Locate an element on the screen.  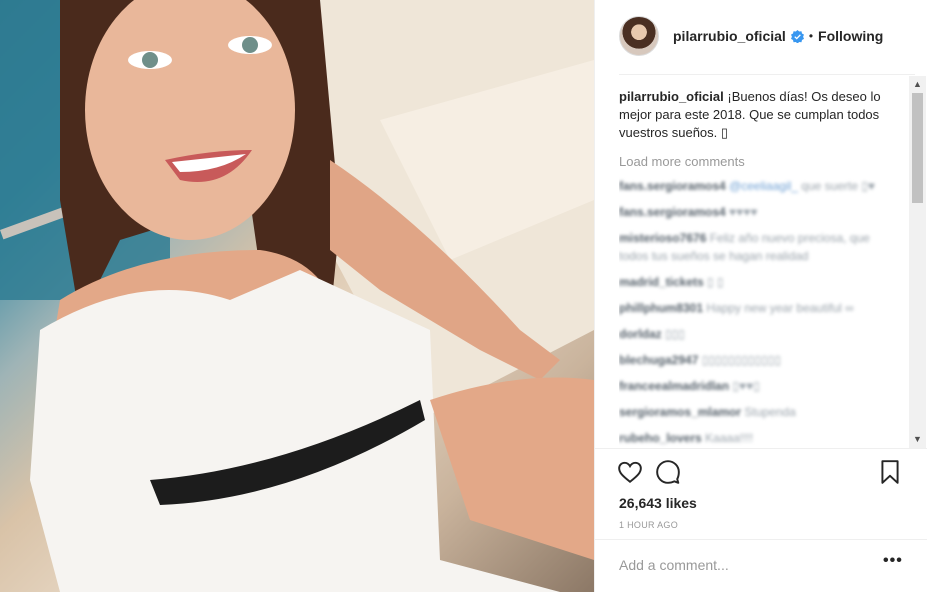
comment: rubeho_lovers Kaaaa!!!! is located at coordinates (756, 438).